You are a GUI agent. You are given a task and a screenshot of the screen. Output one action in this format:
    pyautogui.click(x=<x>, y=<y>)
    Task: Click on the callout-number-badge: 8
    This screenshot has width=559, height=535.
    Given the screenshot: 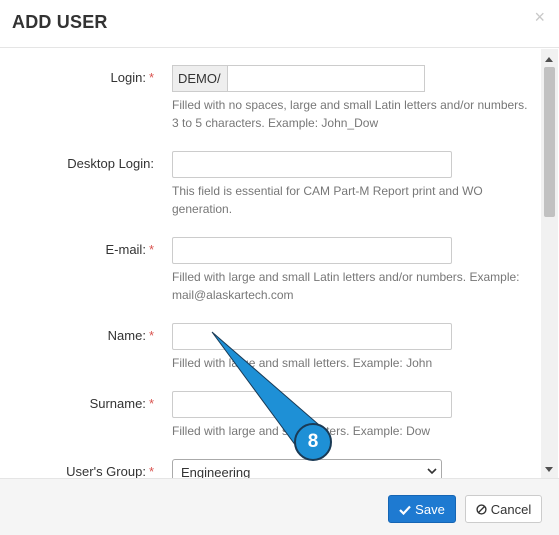 What is the action you would take?
    pyautogui.click(x=313, y=442)
    